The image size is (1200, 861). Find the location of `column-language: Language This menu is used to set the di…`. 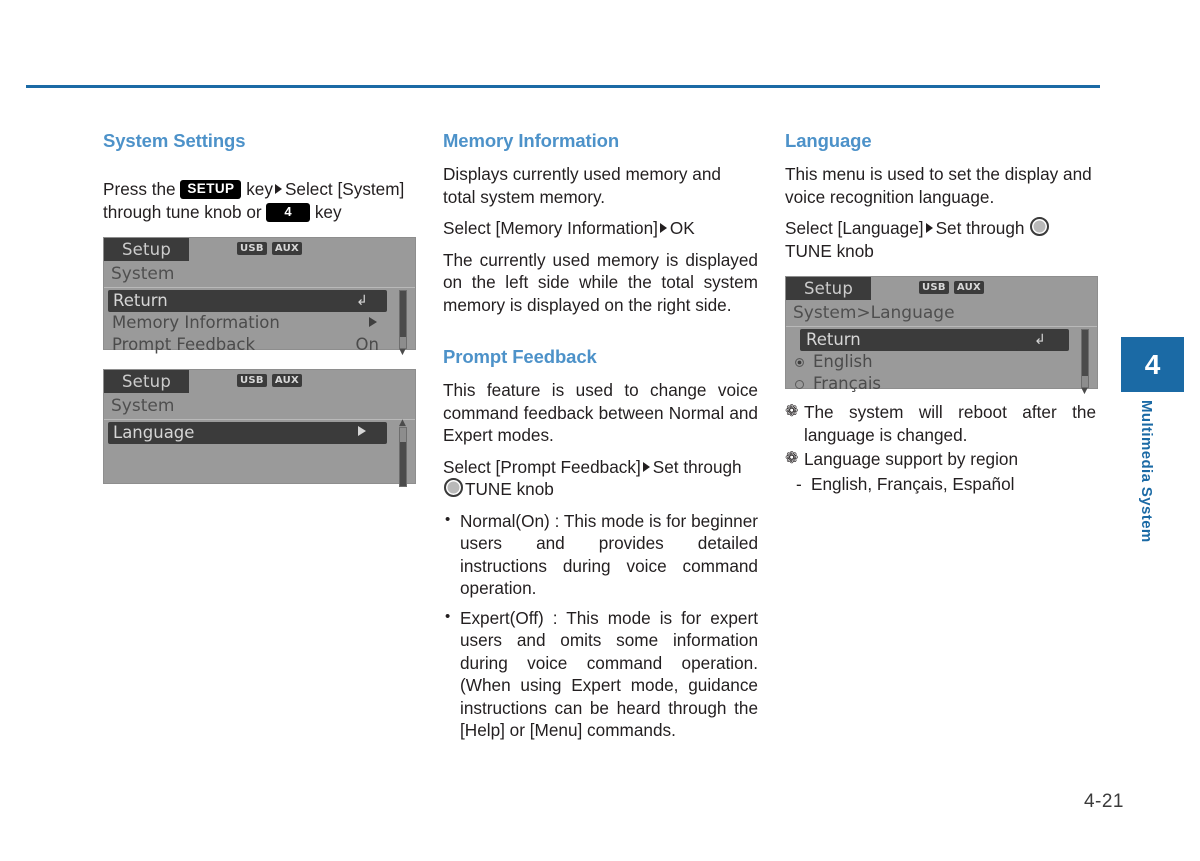

column-language: Language This menu is used to set the di… is located at coordinates (941, 313).